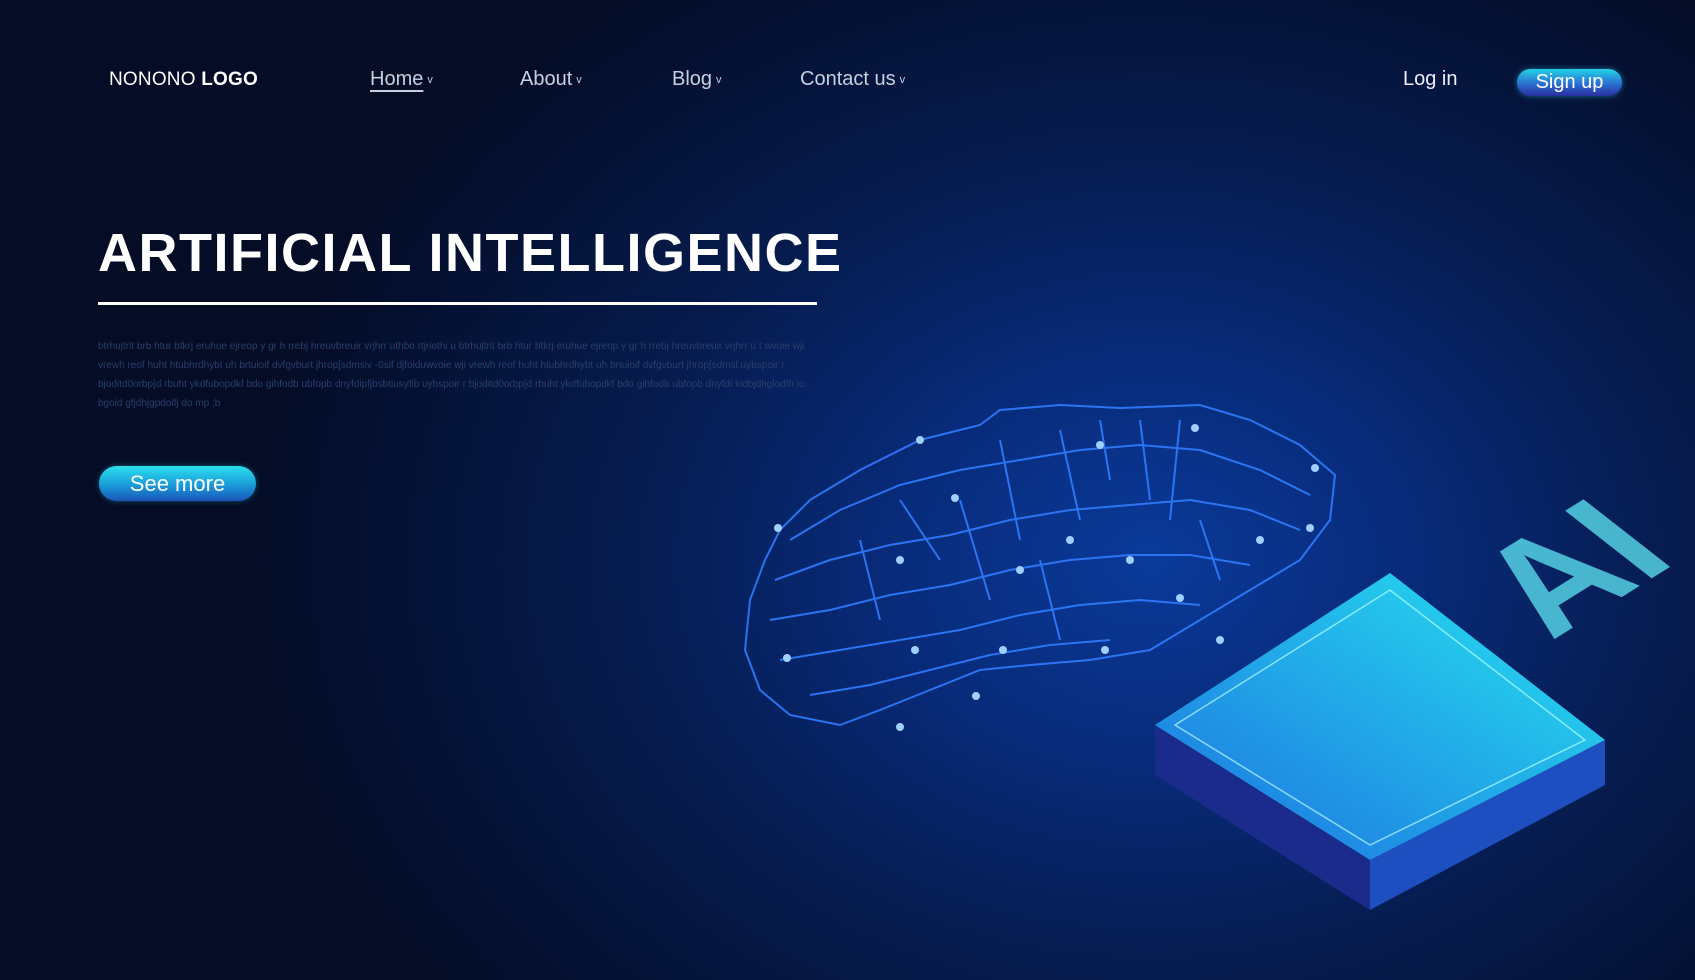 The image size is (1695, 980). Describe the element at coordinates (457, 303) in the screenshot. I see `title-underline` at that location.